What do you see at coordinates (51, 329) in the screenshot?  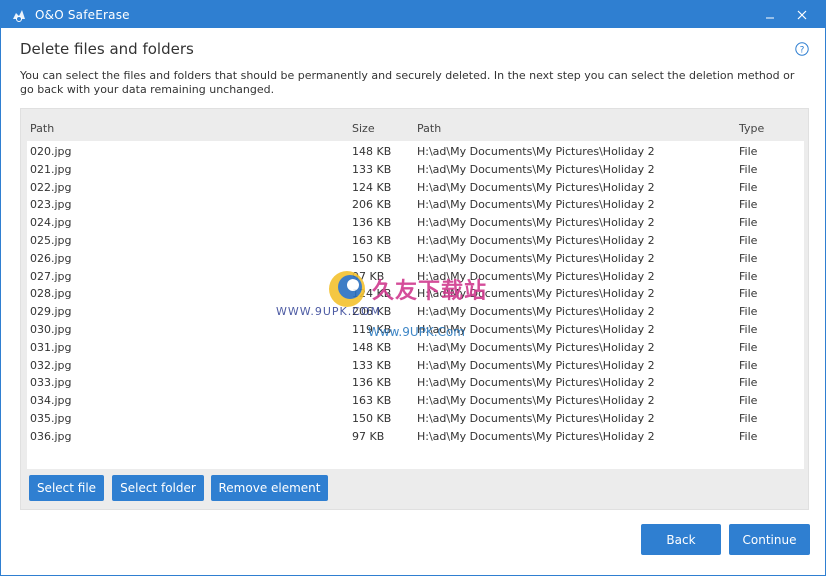 I see `file-name-cell: 030.jpg` at bounding box center [51, 329].